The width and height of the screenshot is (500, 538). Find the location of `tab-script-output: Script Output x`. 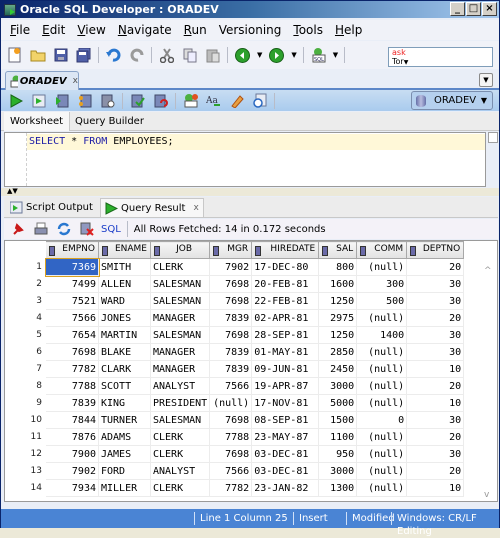

tab-script-output: Script Output x is located at coordinates (58, 207).